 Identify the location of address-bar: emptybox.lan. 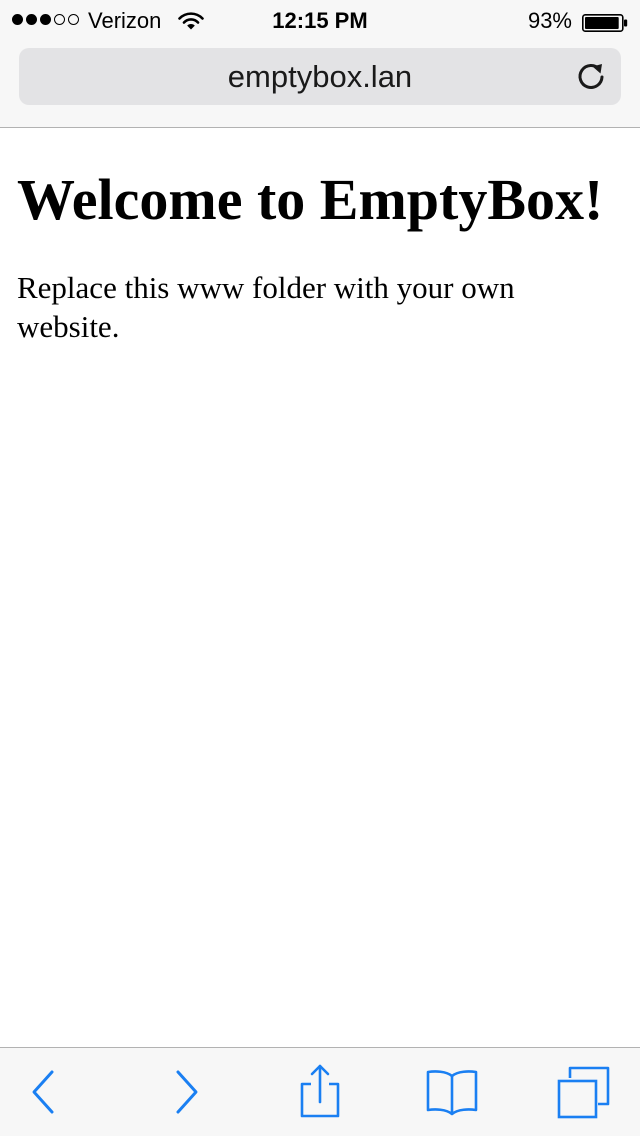
(320, 76).